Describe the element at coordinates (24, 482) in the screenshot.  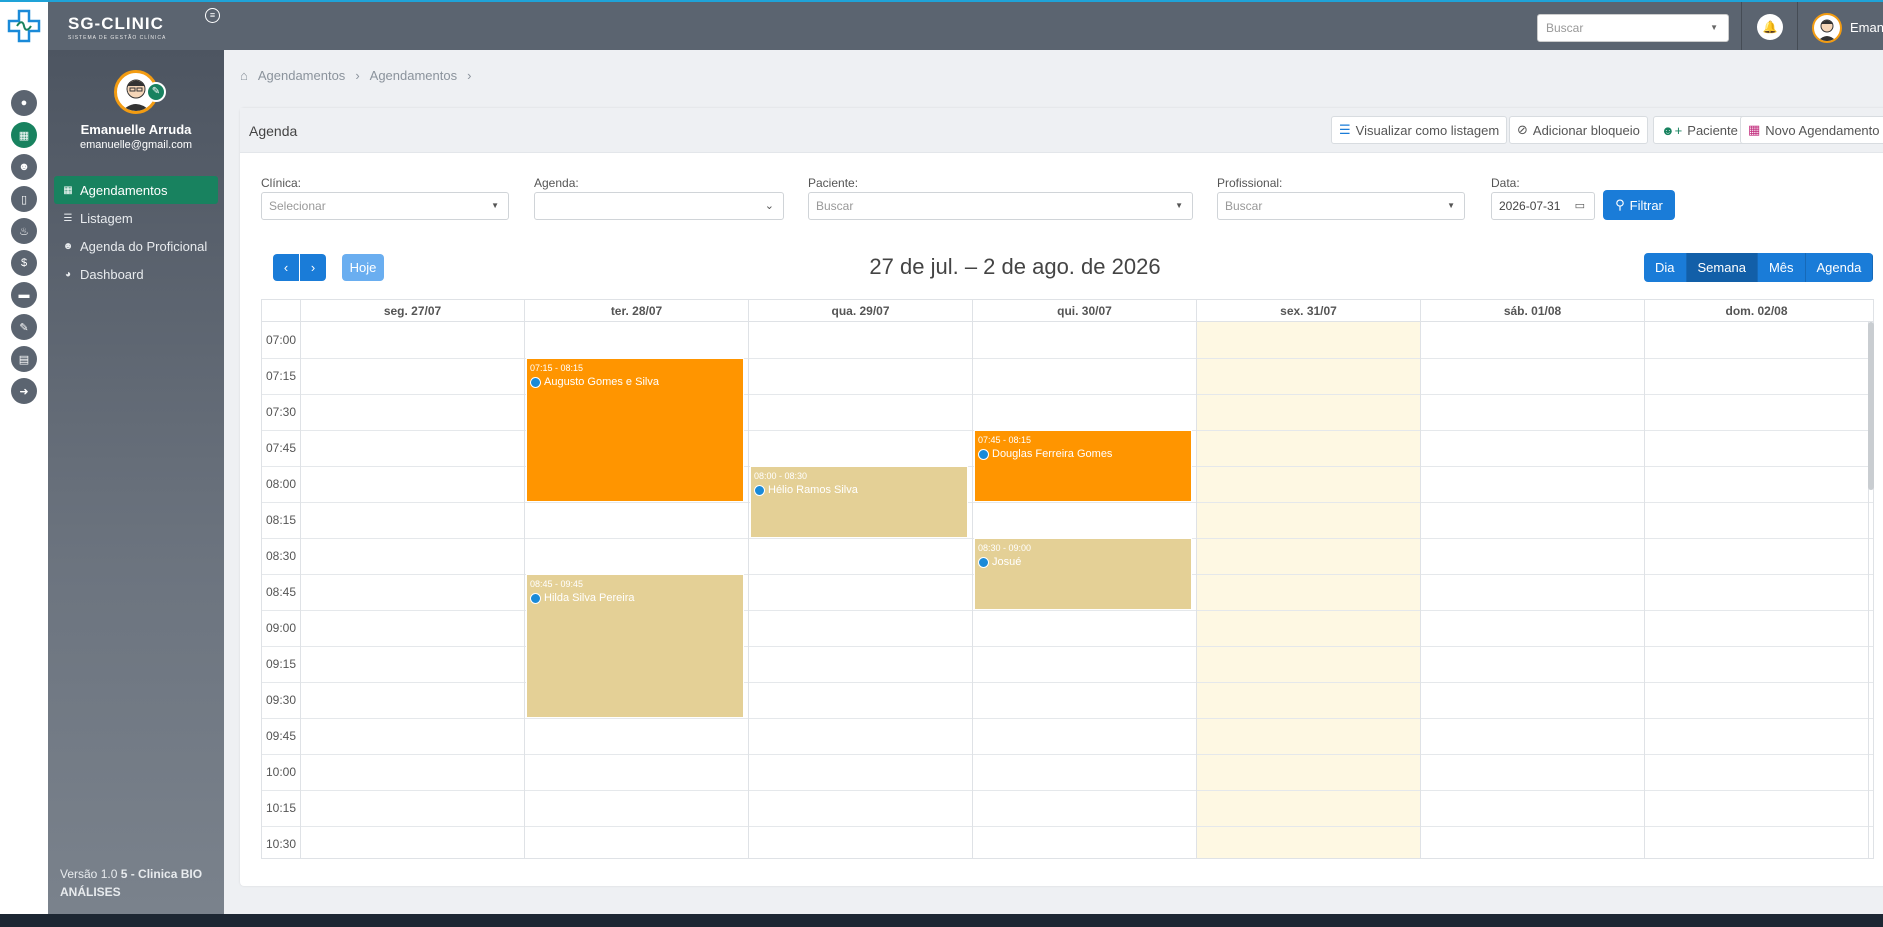
I see `icon-bar: ● ▦ ☻ ▯ ♨ $ ▬ ✎ ▤ ➜` at that location.